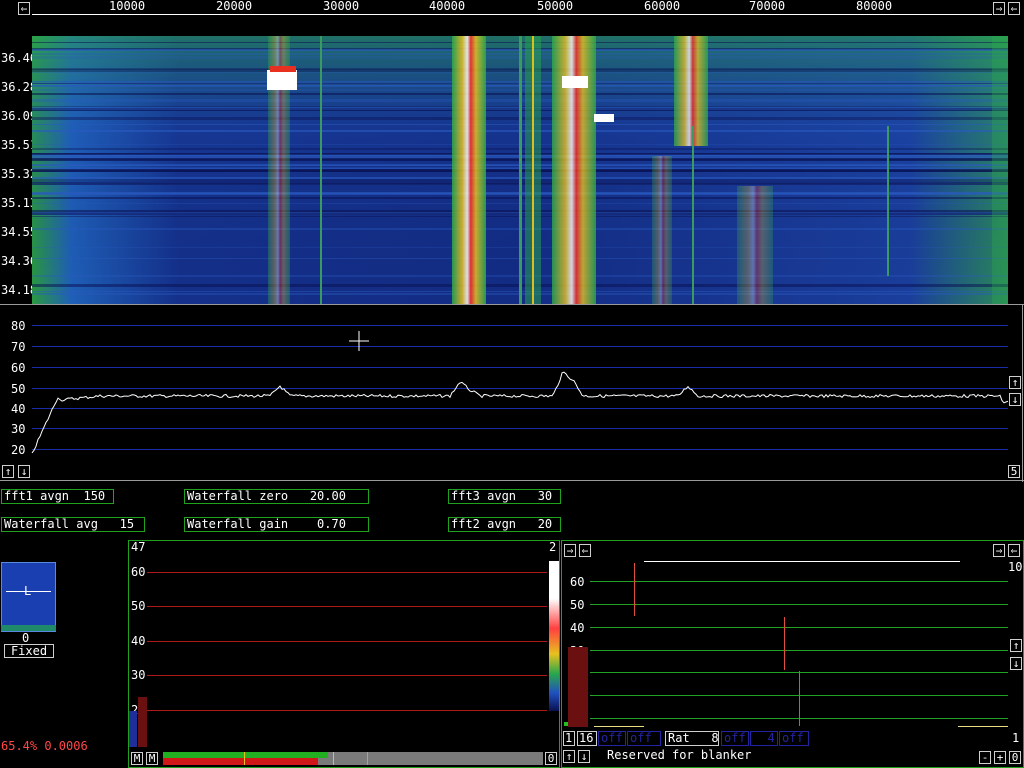  What do you see at coordinates (587, 738) in the screenshot?
I see `hires-cell-16: 16` at bounding box center [587, 738].